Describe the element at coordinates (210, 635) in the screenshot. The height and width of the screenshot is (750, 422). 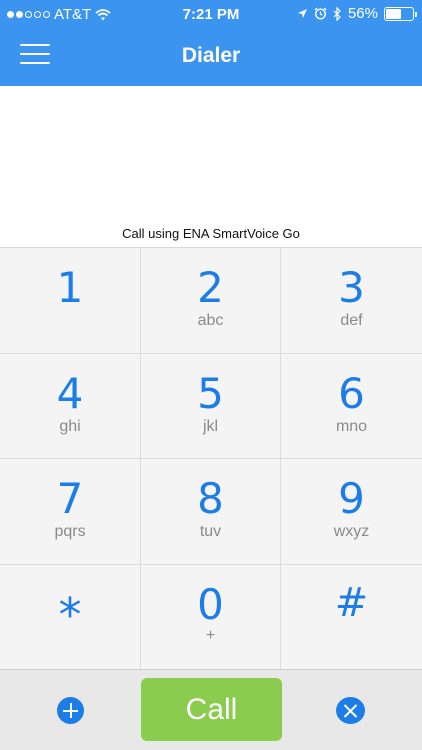
I see `key-letters: +` at that location.